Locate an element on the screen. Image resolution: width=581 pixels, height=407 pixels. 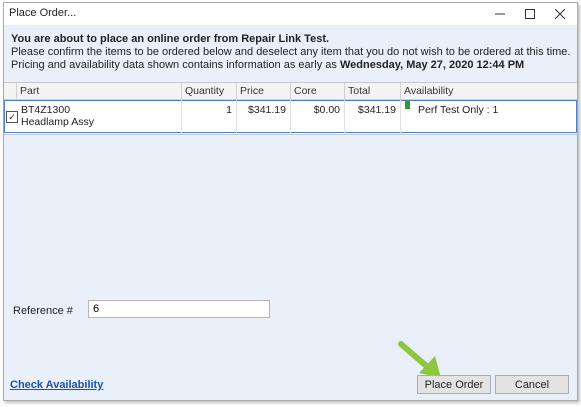
part-number: BT4Z1300 is located at coordinates (46, 110).